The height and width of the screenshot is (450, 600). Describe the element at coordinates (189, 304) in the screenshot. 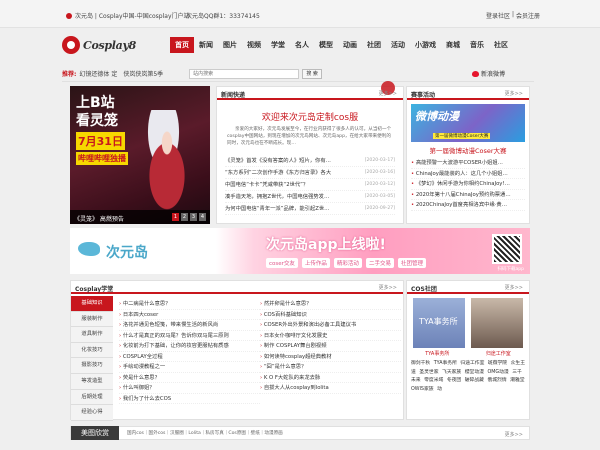

I see `school-article-link: 中二病是什么意思？` at that location.